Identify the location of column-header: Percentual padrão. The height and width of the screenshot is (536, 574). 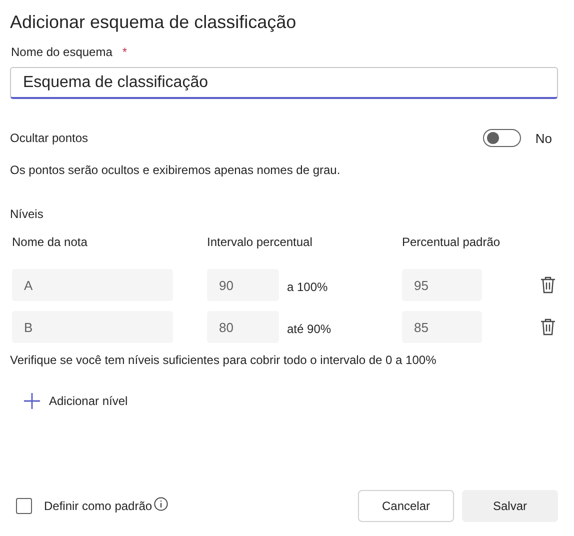
(452, 242).